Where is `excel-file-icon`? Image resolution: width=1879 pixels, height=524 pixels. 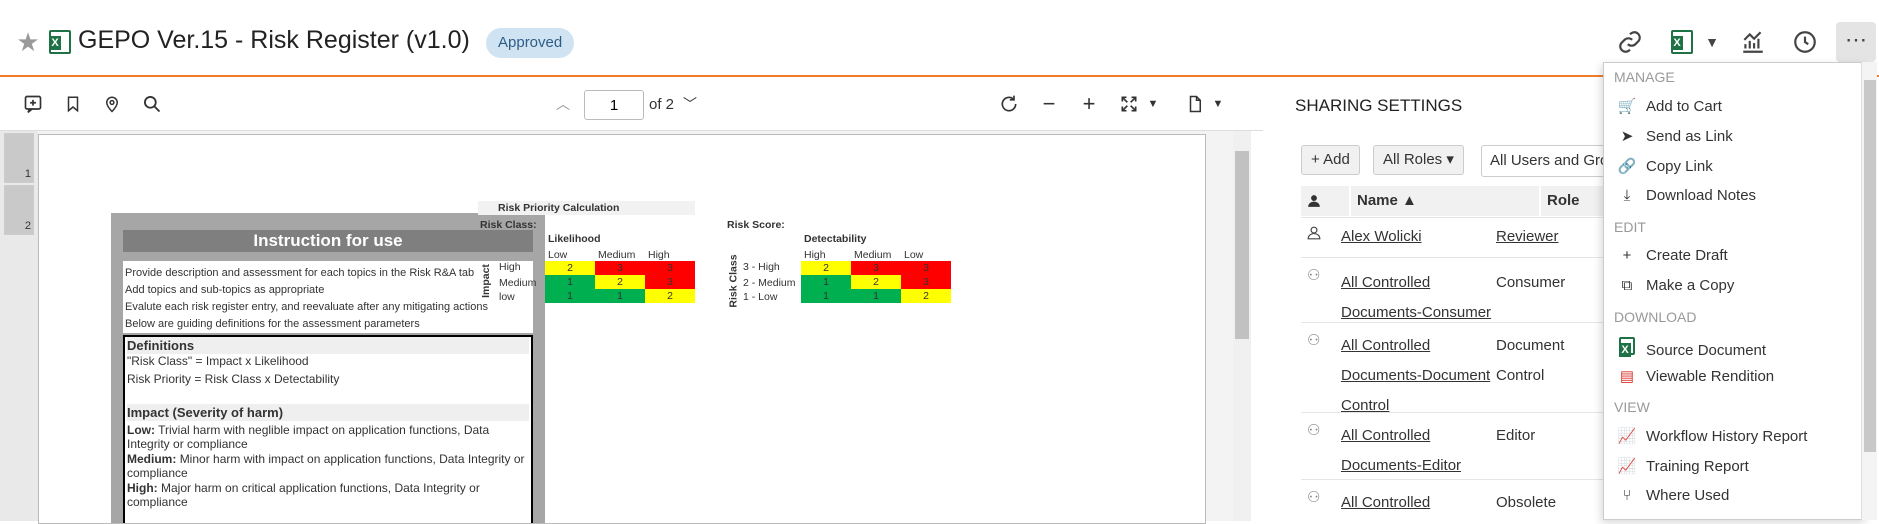
excel-file-icon is located at coordinates (60, 42).